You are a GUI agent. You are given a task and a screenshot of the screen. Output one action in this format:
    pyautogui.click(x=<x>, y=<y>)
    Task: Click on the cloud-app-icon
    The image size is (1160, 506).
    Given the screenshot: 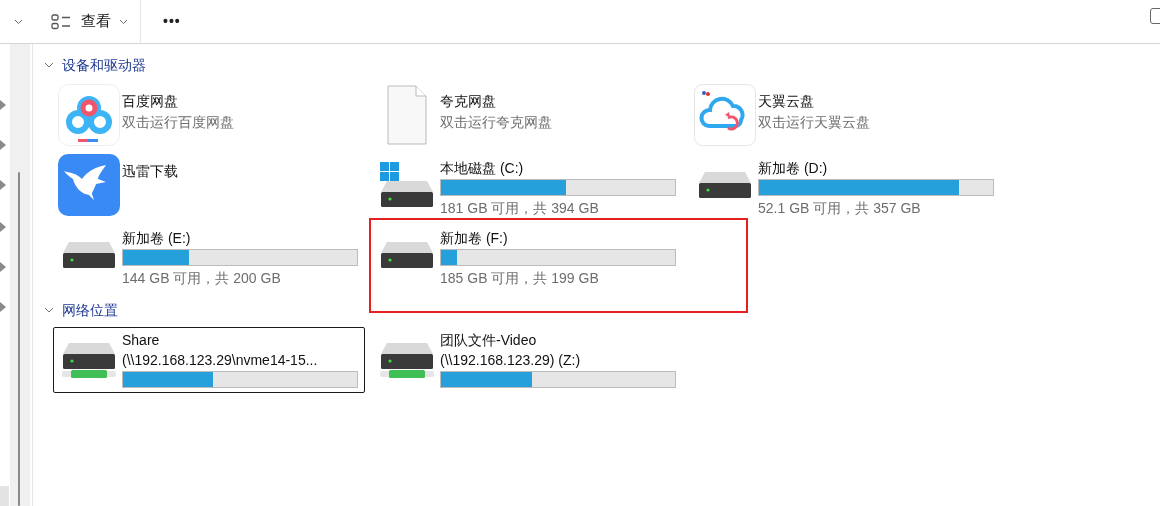 What is the action you would take?
    pyautogui.click(x=725, y=115)
    